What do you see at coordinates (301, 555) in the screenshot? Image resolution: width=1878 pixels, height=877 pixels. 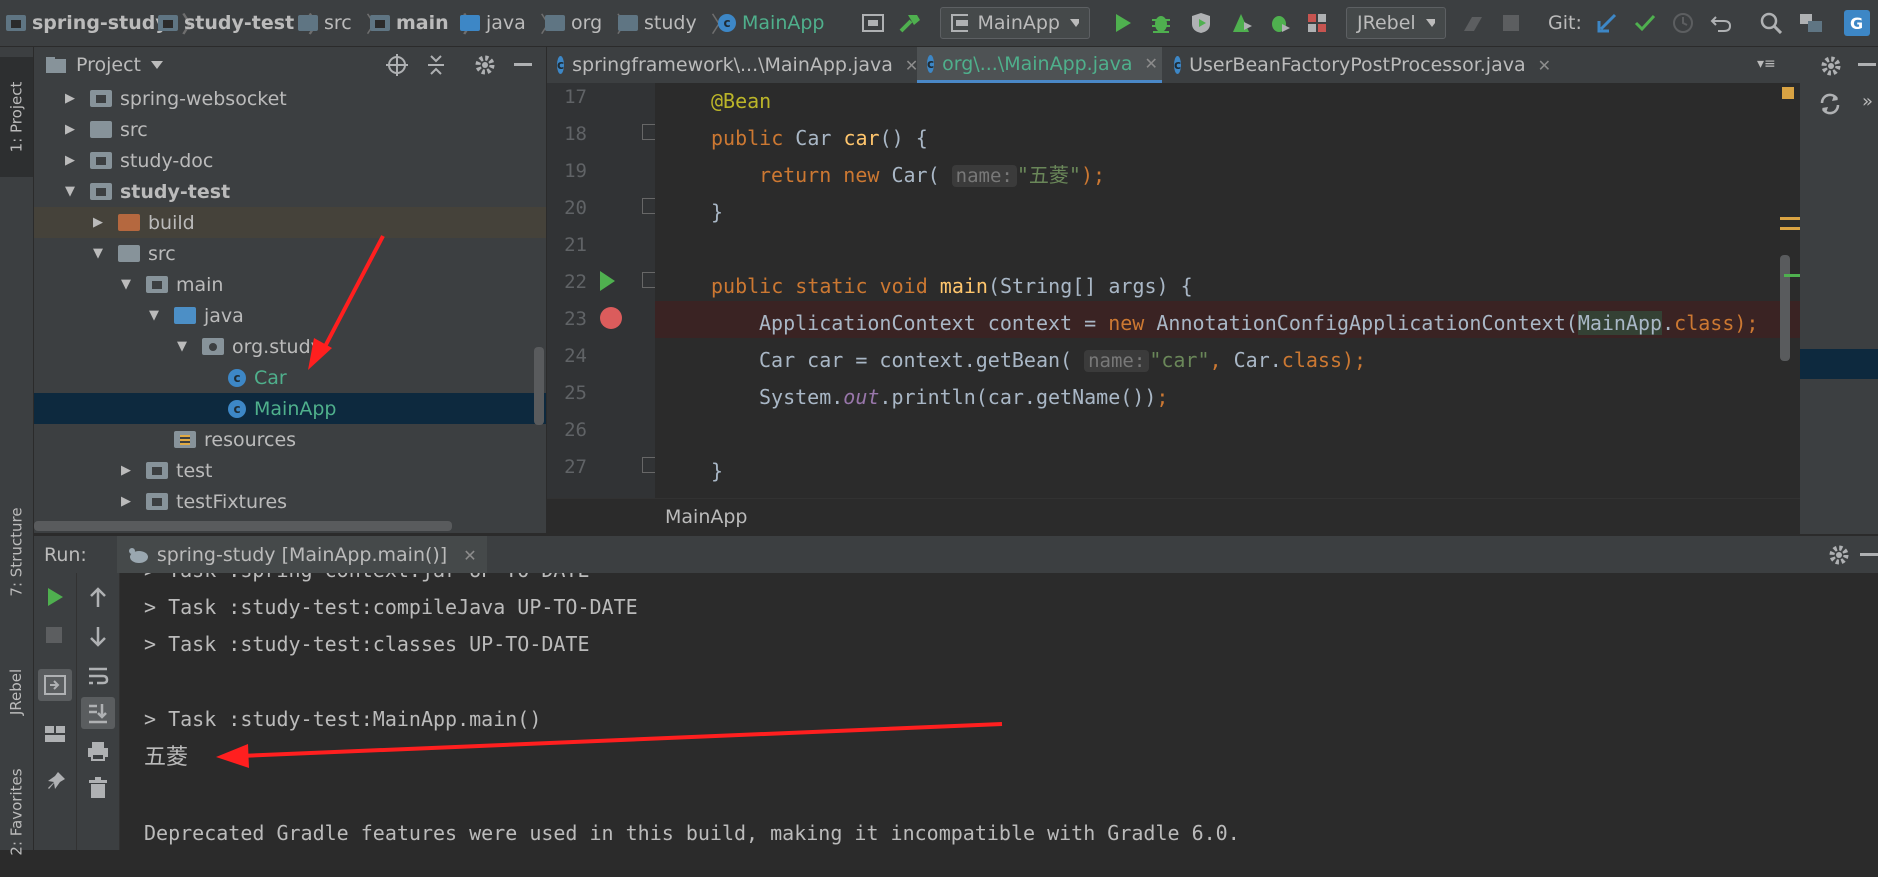 I see `run-tab: spring-study [MainApp.main()] ✕` at bounding box center [301, 555].